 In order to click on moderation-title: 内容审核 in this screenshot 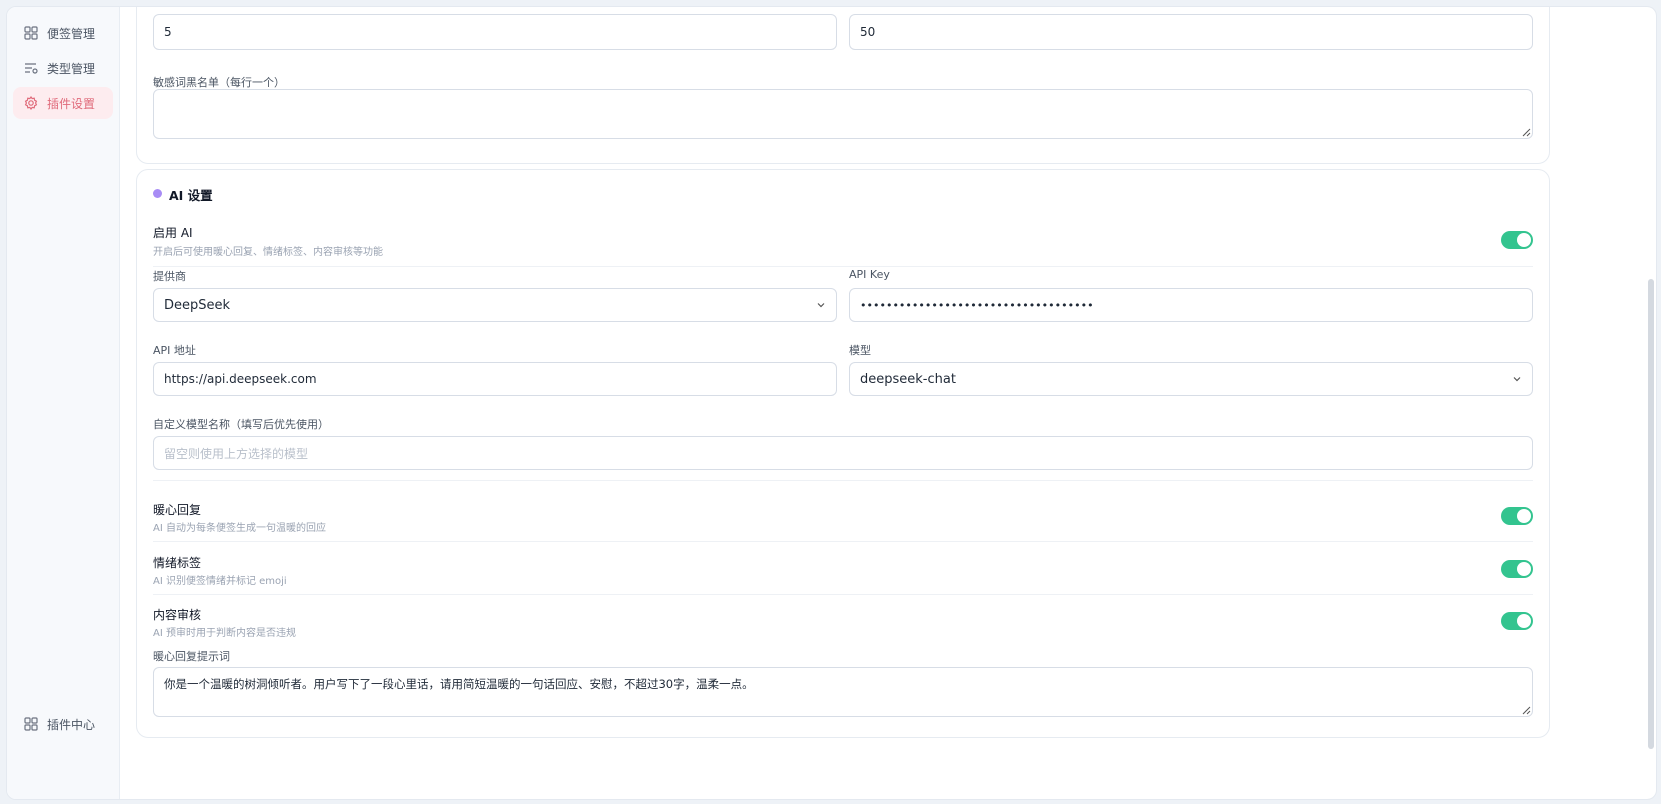, I will do `click(177, 615)`.